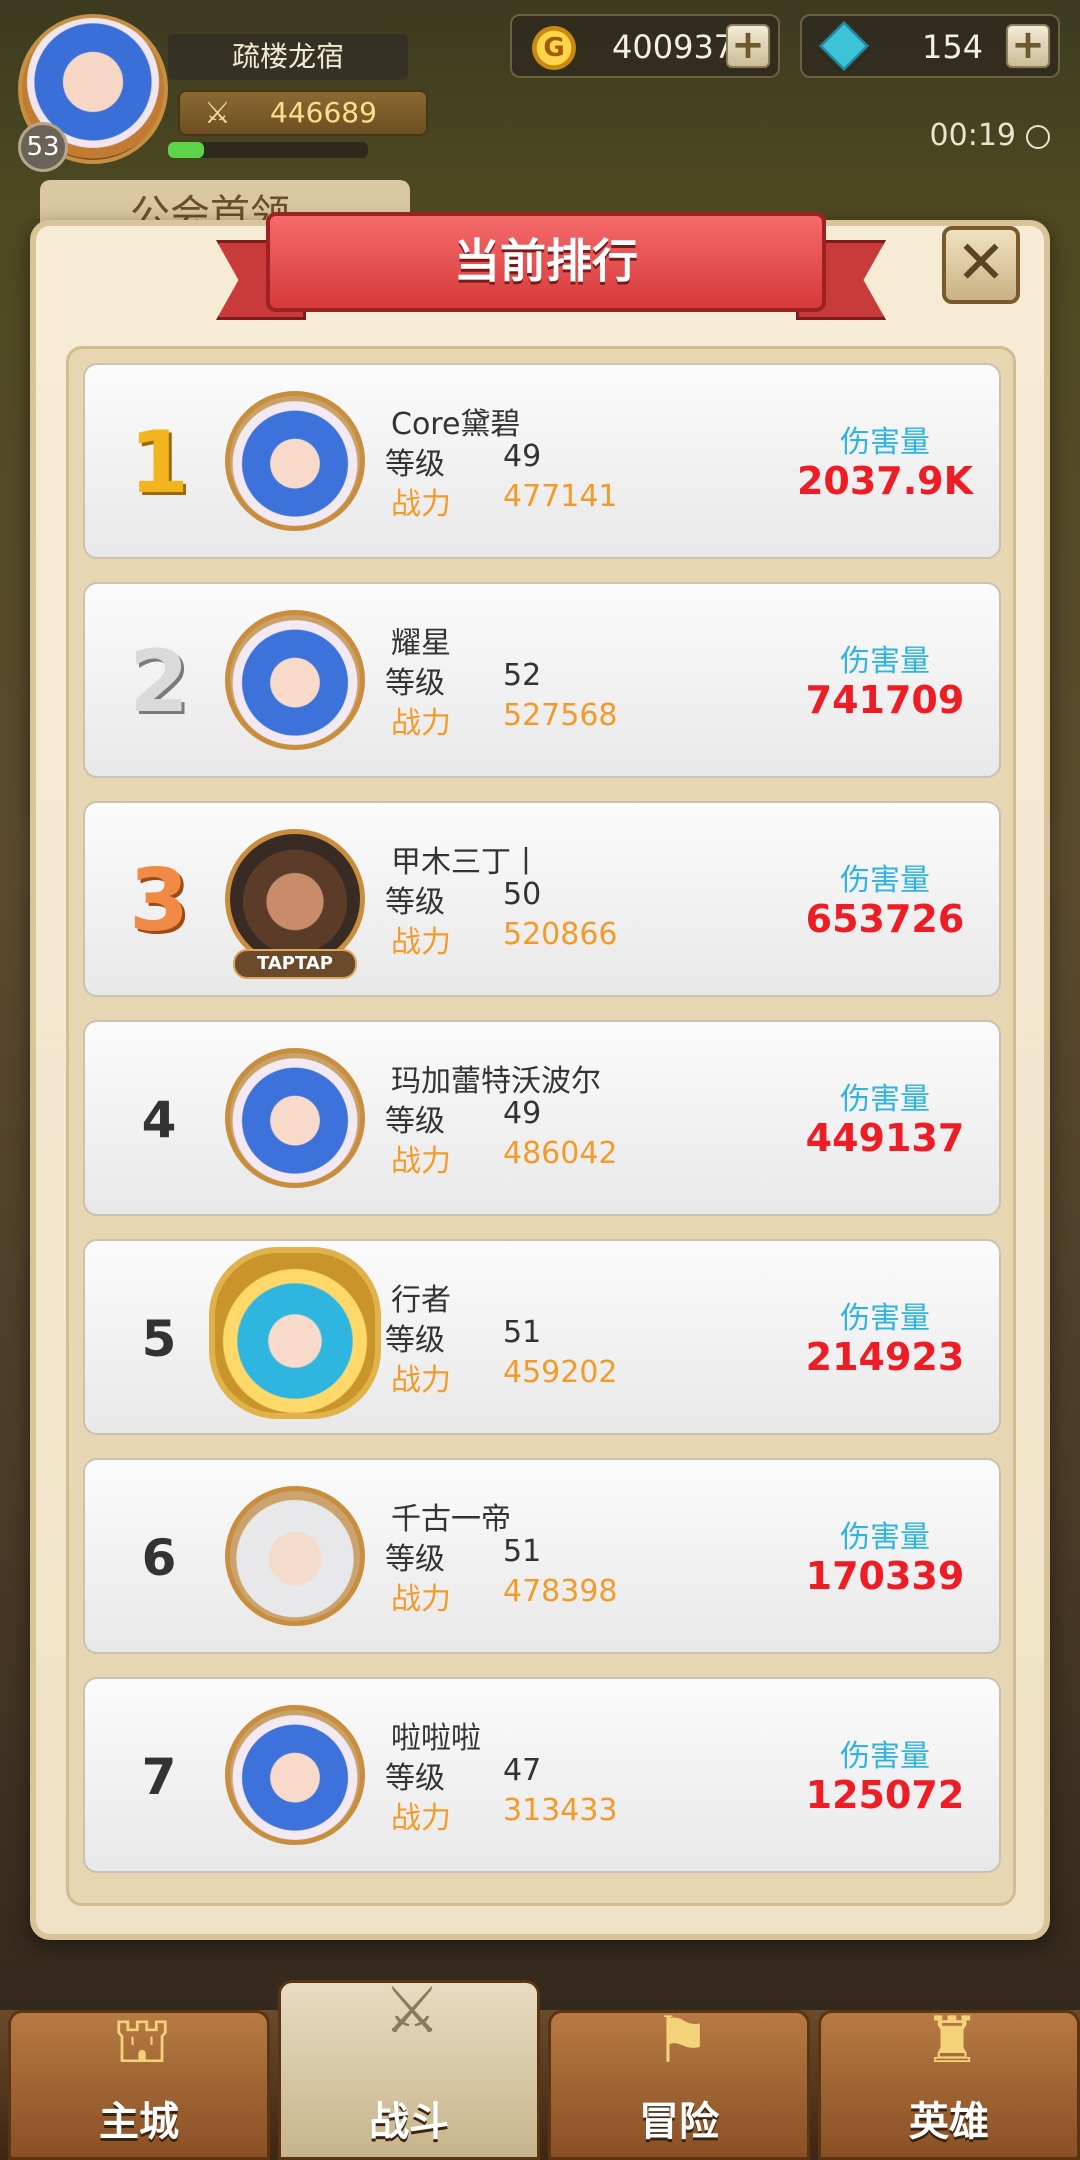 The image size is (1080, 2160). What do you see at coordinates (522, 894) in the screenshot?
I see `level-value: 50` at bounding box center [522, 894].